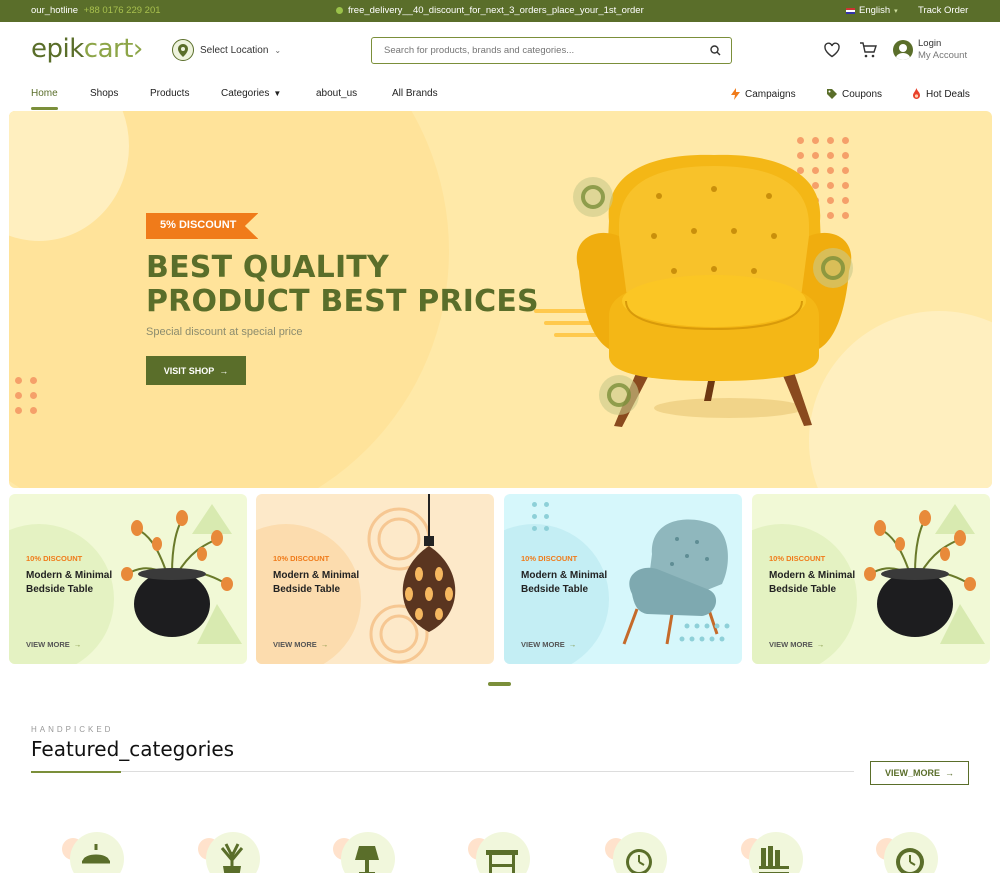 The image size is (1000, 873). What do you see at coordinates (868, 50) in the screenshot?
I see `cart-icon` at bounding box center [868, 50].